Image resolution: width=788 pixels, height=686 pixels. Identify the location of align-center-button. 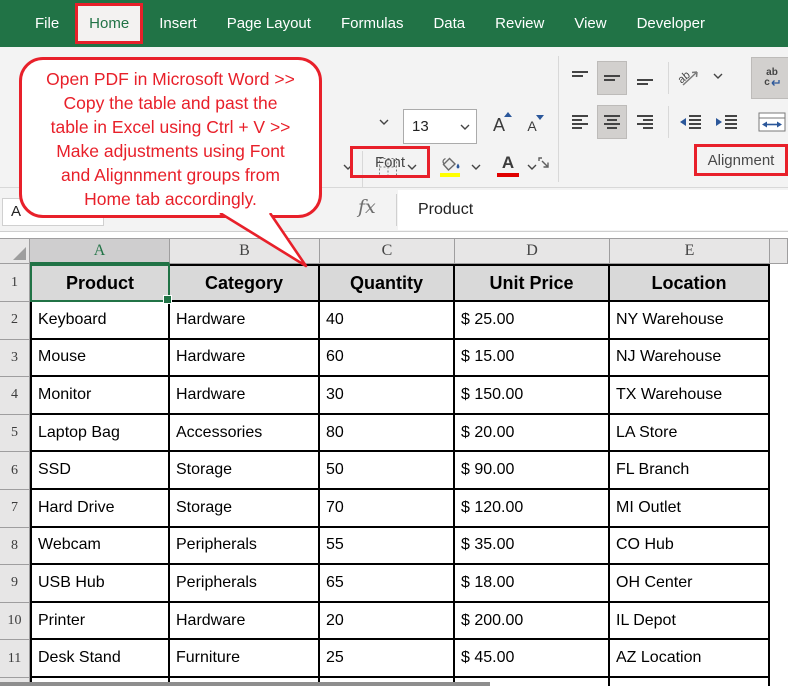
(612, 122).